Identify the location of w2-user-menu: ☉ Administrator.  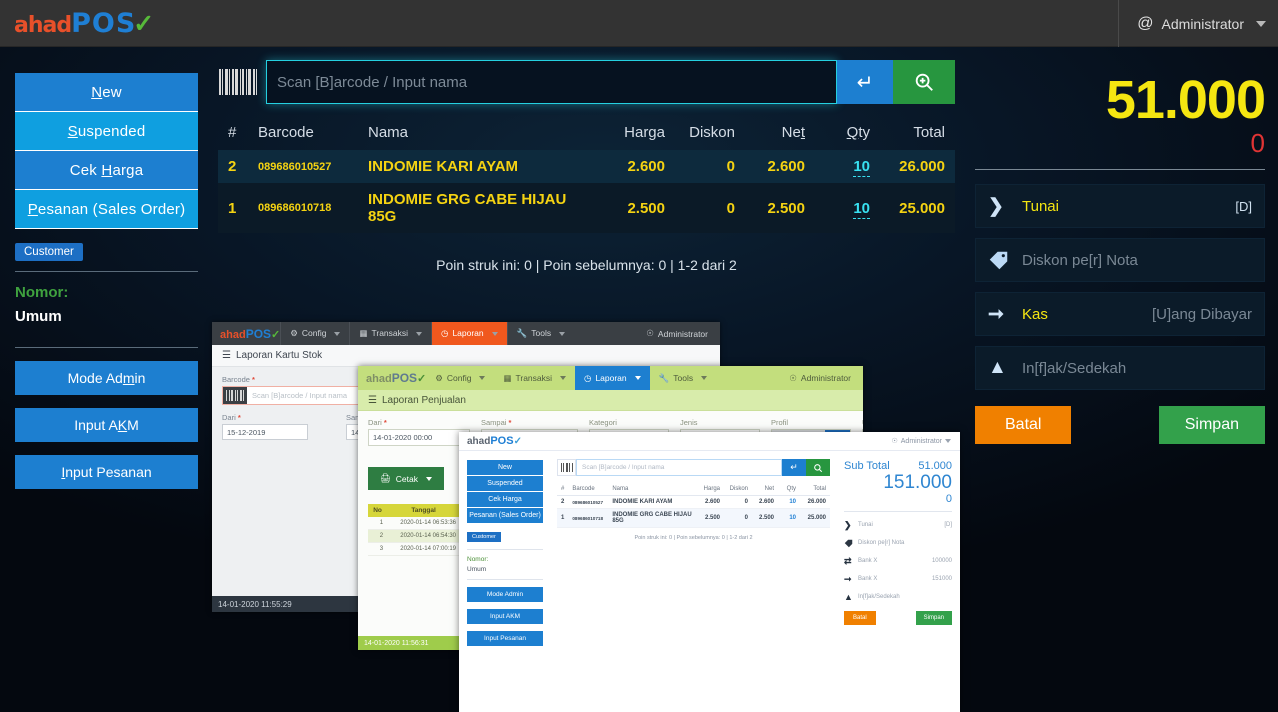
(826, 378).